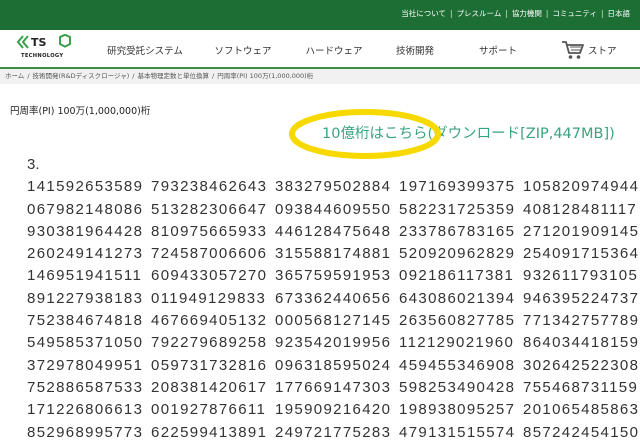  Describe the element at coordinates (457, 298) in the screenshot. I see `pi-digit-group: 643086021394` at that location.